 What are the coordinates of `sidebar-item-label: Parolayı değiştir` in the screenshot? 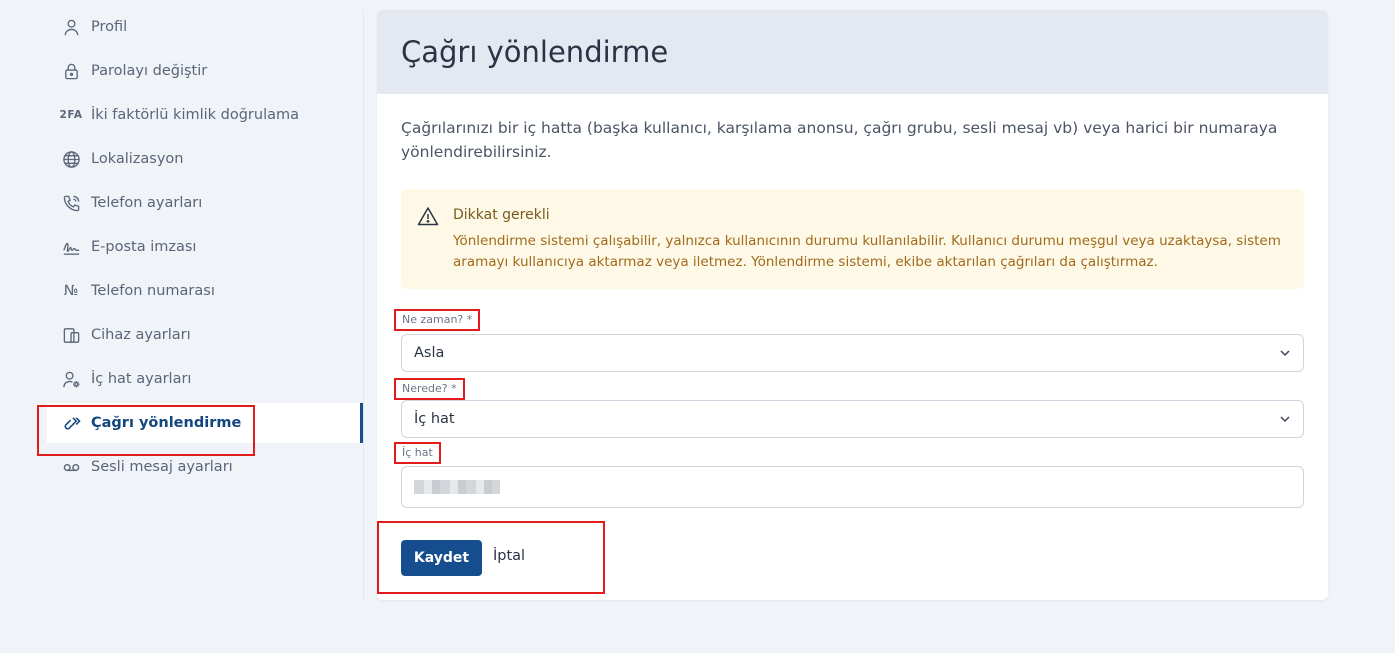 It's located at (149, 71).